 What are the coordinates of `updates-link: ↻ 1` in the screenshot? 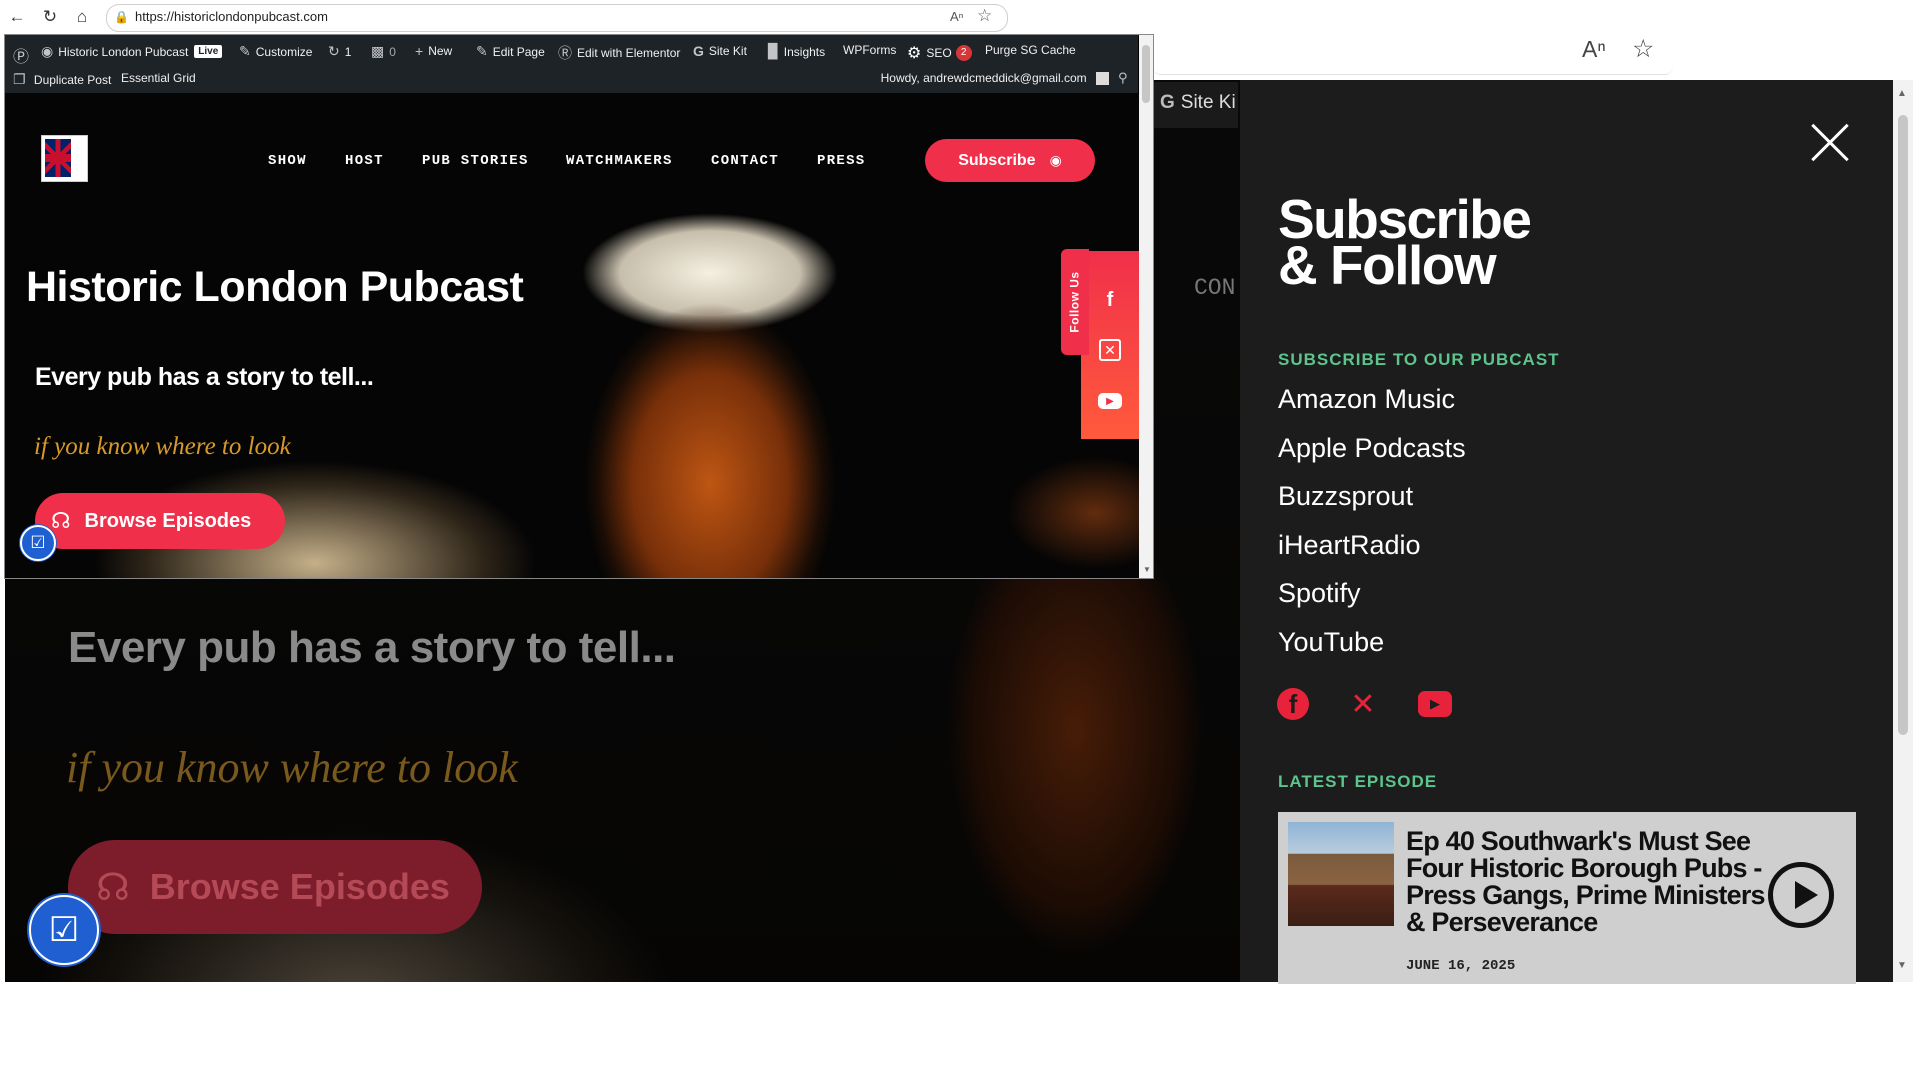 It's located at (339, 51).